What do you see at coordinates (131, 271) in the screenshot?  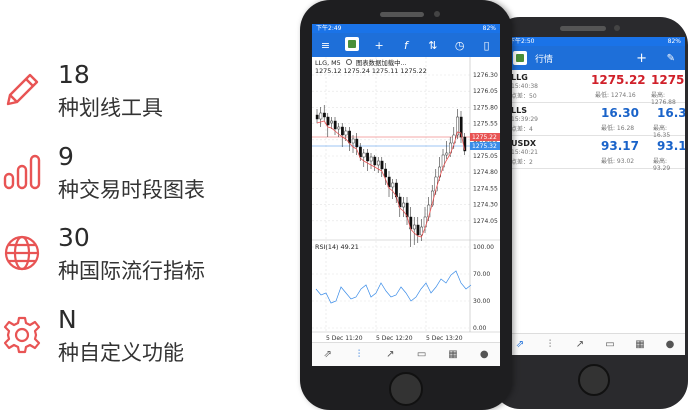 I see `feature-label: 种国际流行指标` at bounding box center [131, 271].